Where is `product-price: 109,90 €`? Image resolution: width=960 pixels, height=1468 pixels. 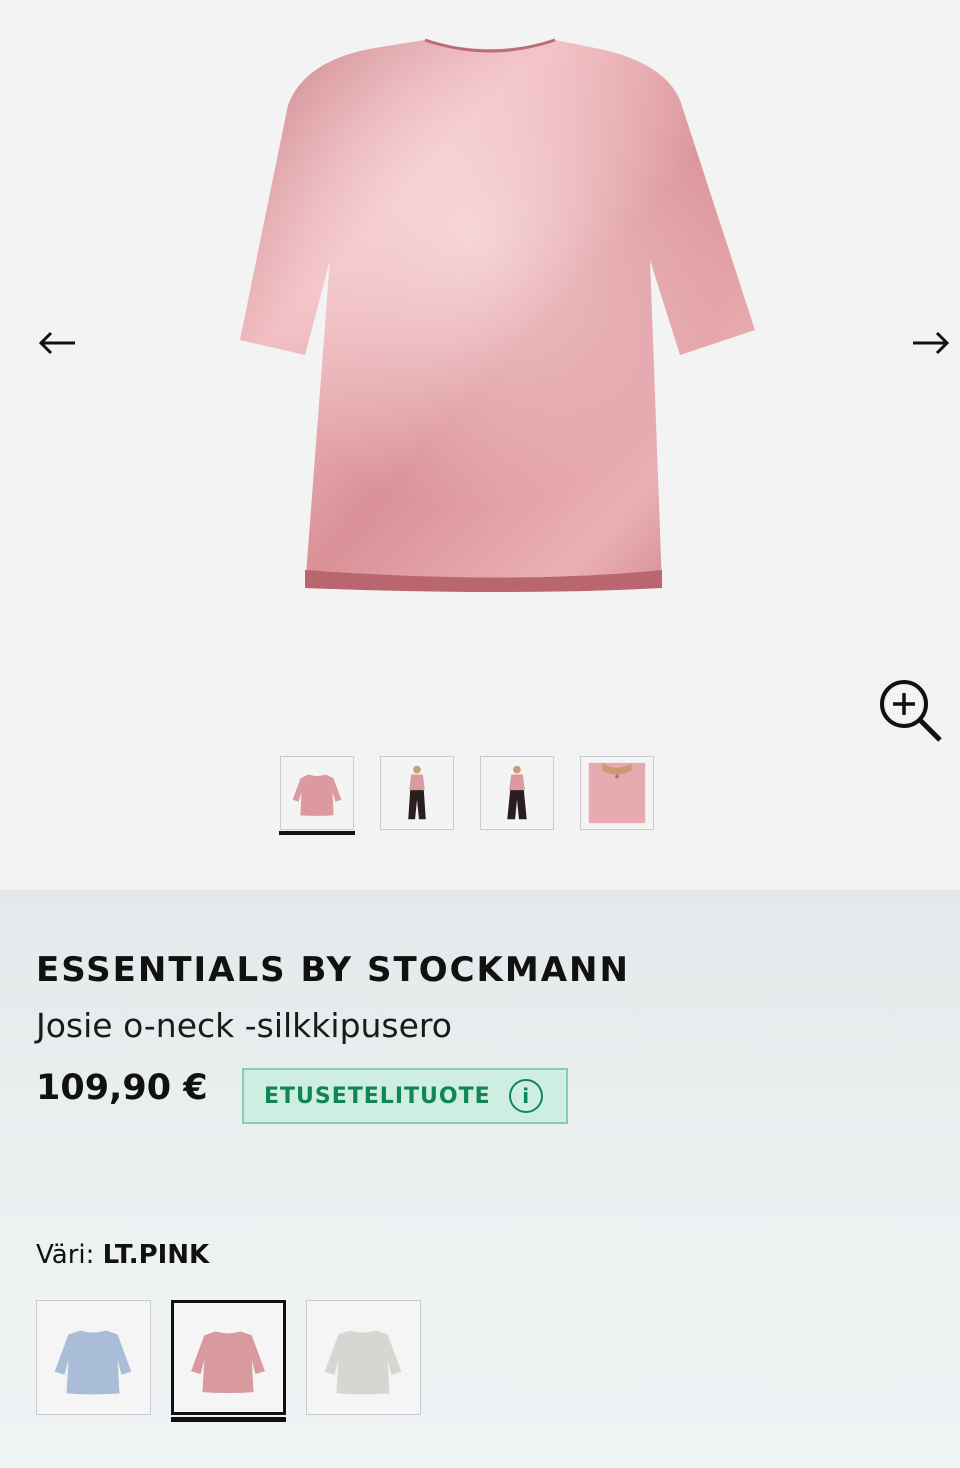
product-price: 109,90 € is located at coordinates (122, 1088).